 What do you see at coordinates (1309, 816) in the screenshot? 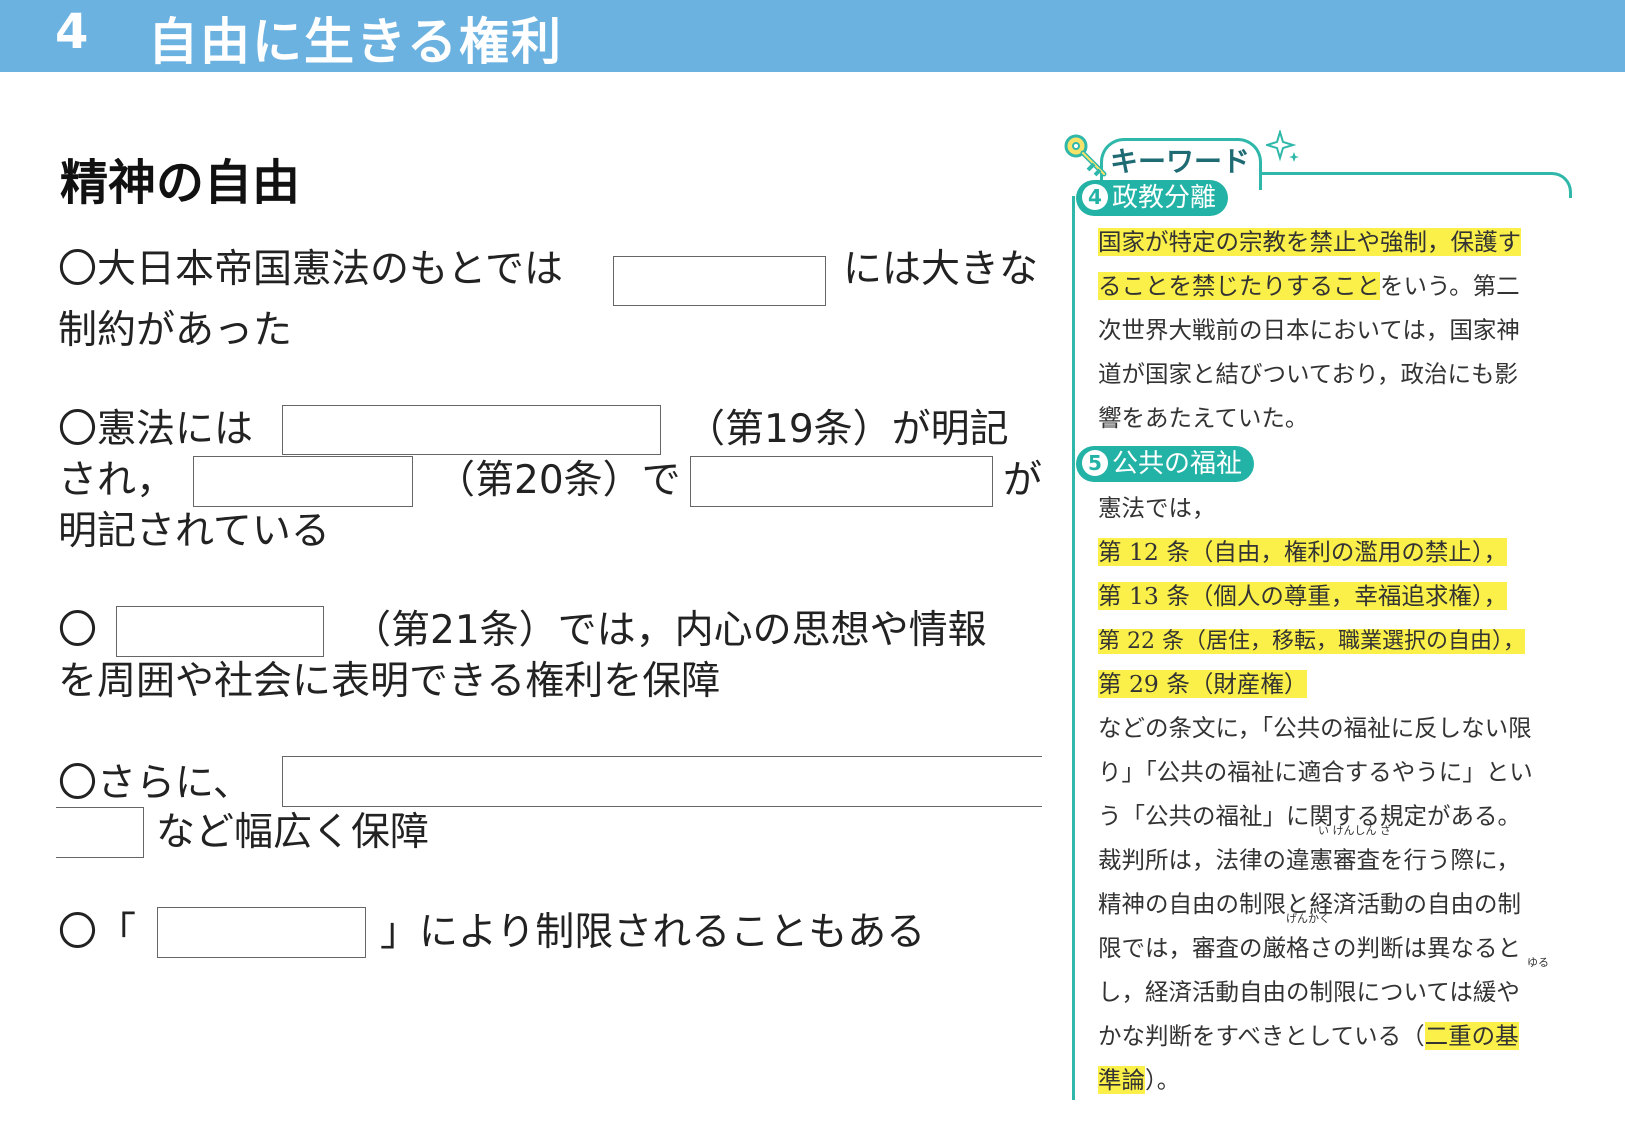
I see `kw2-line8: う「公共の福祉」に関する規定がある。` at bounding box center [1309, 816].